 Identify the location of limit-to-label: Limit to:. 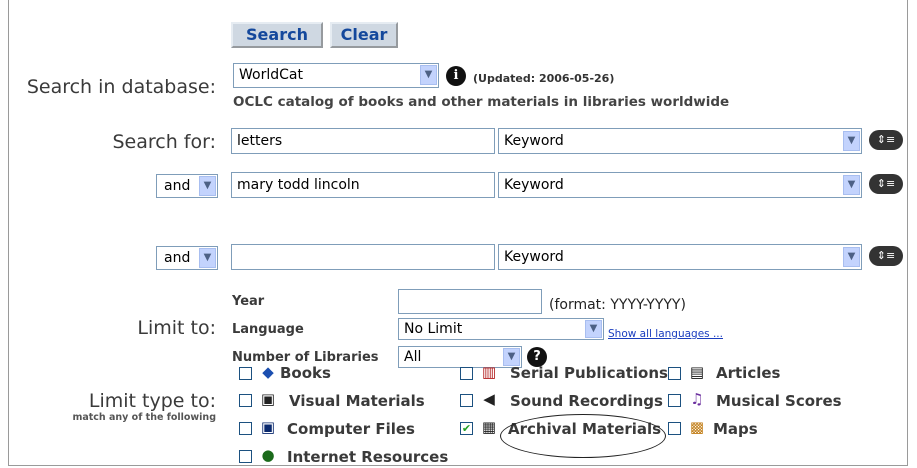
(176, 328).